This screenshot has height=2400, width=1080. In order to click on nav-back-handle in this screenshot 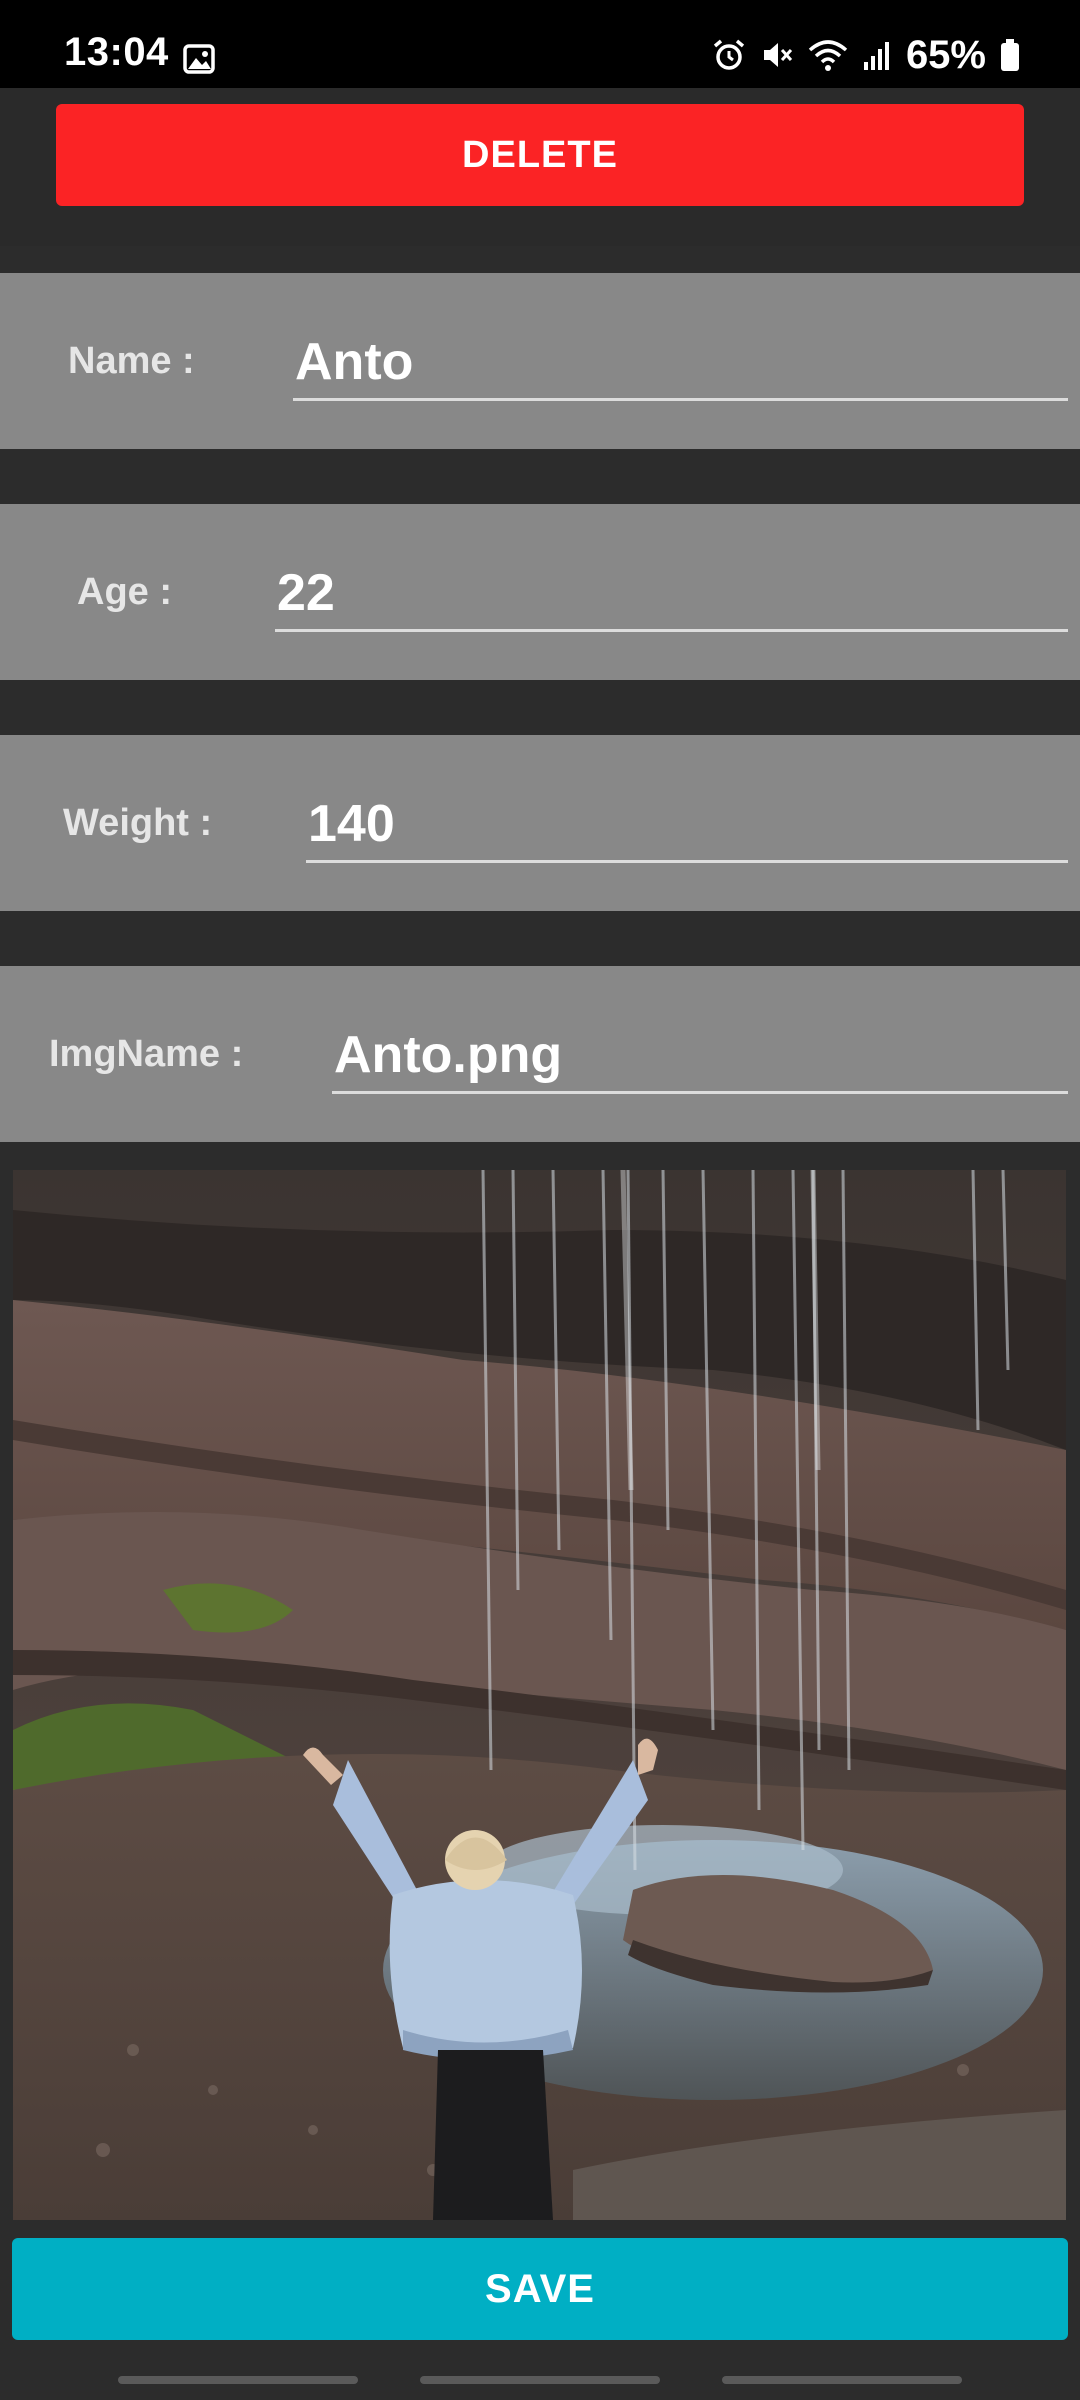, I will do `click(842, 2380)`.